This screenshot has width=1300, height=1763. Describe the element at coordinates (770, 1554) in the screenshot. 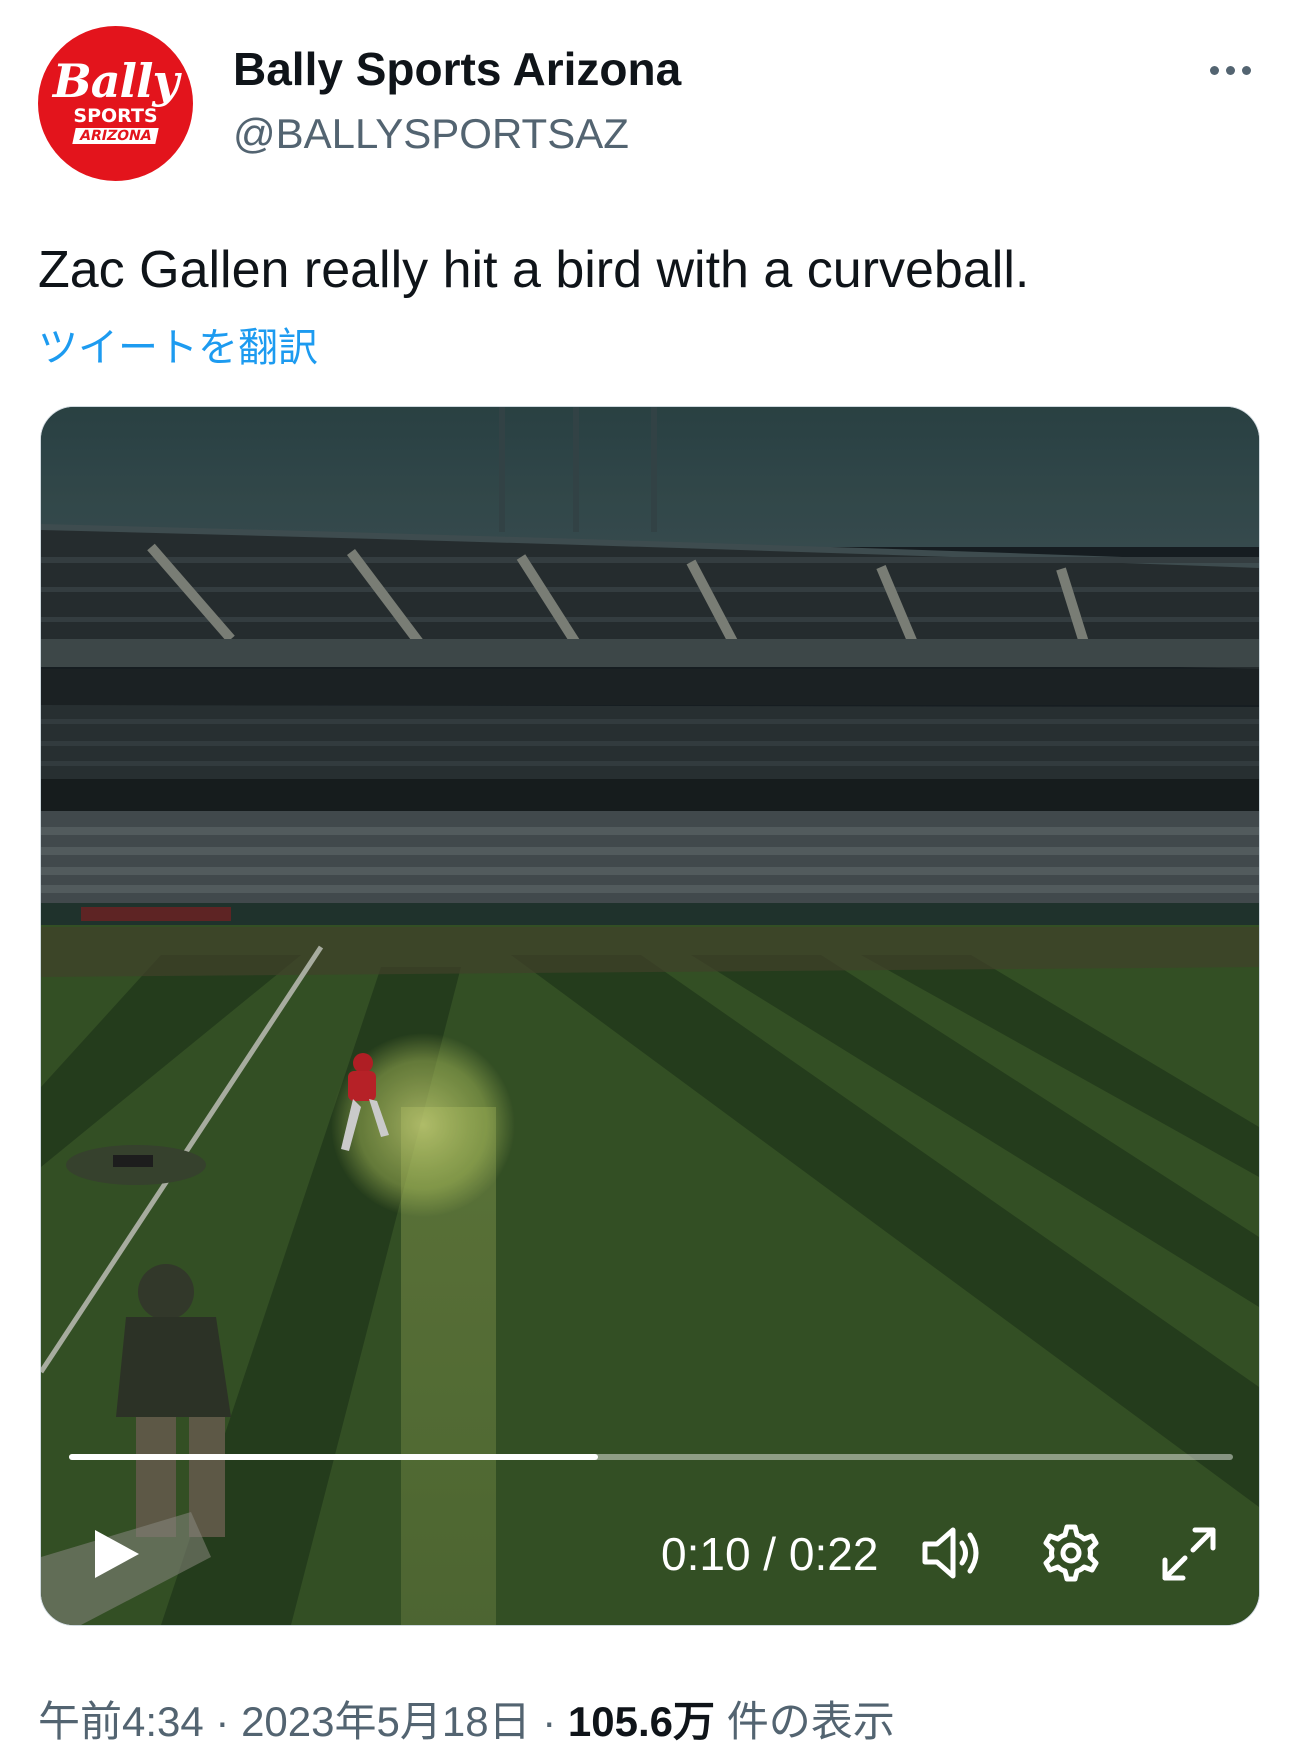

I see `video-time-display: 0:10 / 0:22` at that location.